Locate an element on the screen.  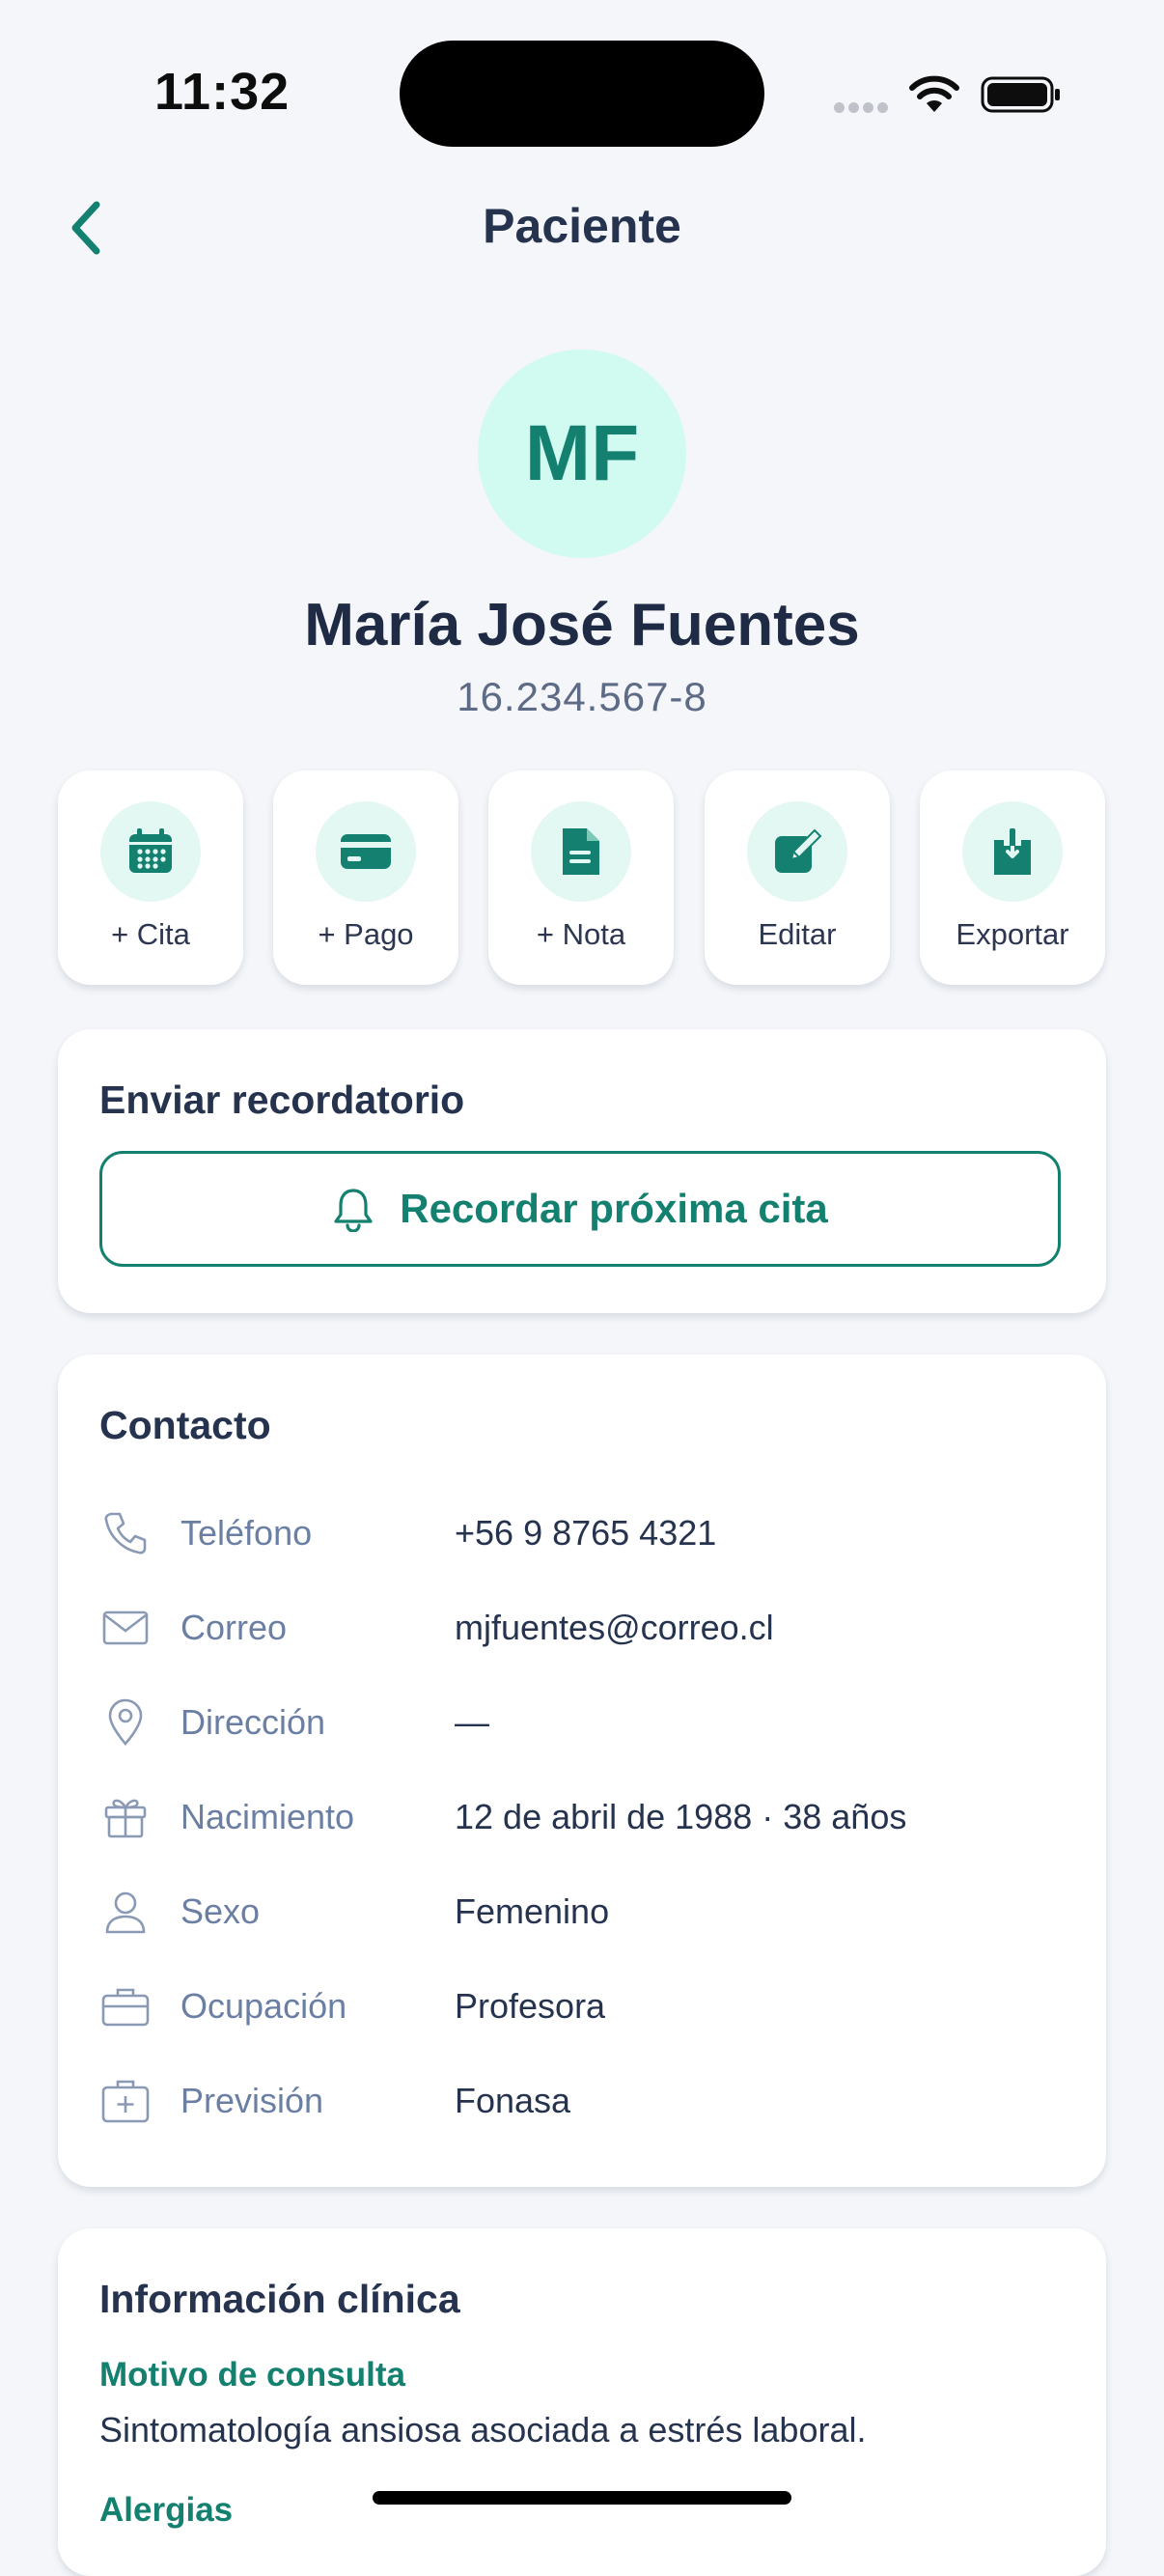
row-value: — is located at coordinates (472, 1722).